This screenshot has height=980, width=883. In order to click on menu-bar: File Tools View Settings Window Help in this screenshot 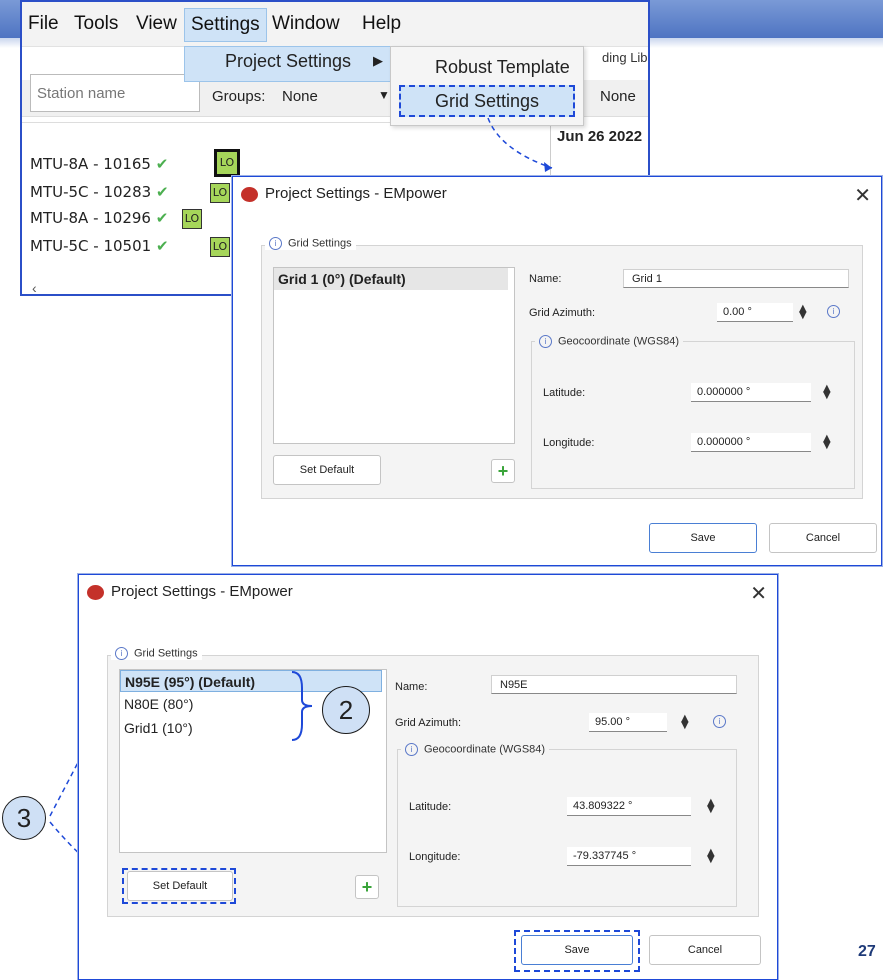, I will do `click(335, 24)`.